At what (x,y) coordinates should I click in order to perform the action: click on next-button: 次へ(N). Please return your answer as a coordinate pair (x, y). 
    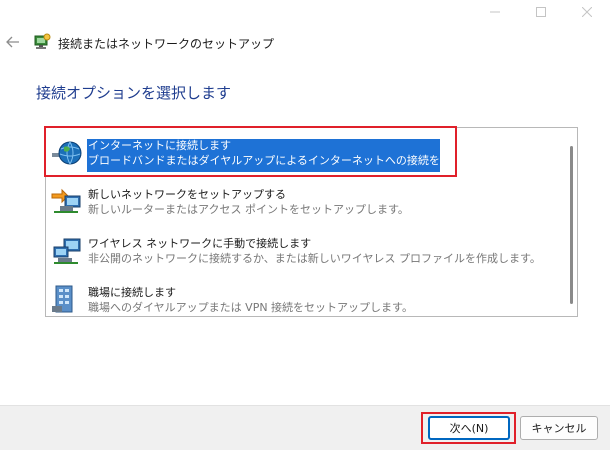
    Looking at the image, I should click on (469, 428).